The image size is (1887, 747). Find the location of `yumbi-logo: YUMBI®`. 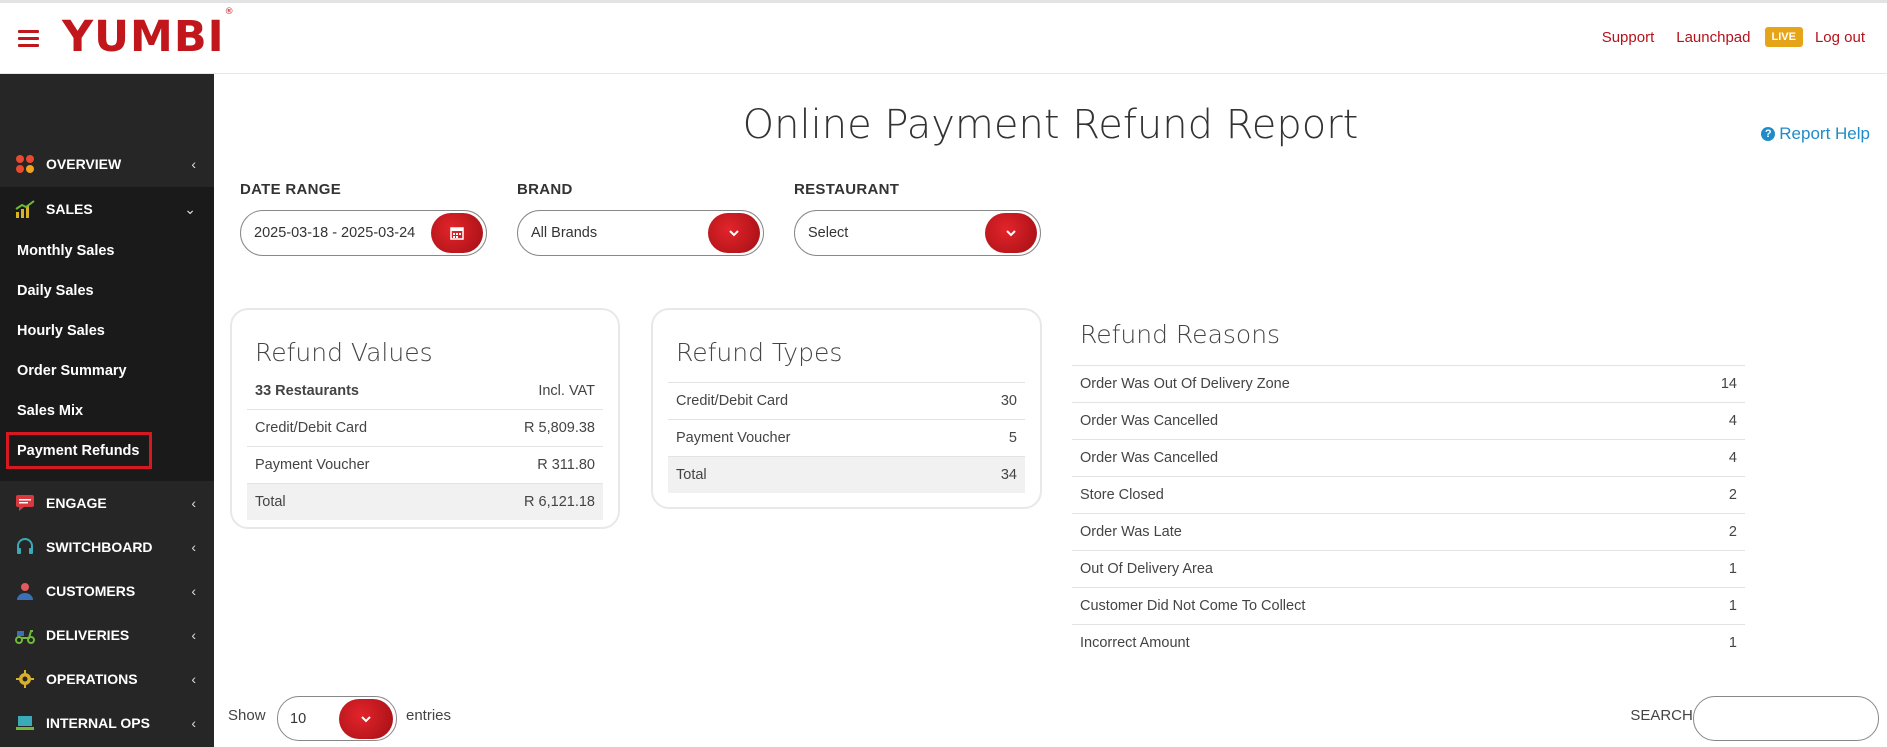

yumbi-logo: YUMBI® is located at coordinates (148, 34).